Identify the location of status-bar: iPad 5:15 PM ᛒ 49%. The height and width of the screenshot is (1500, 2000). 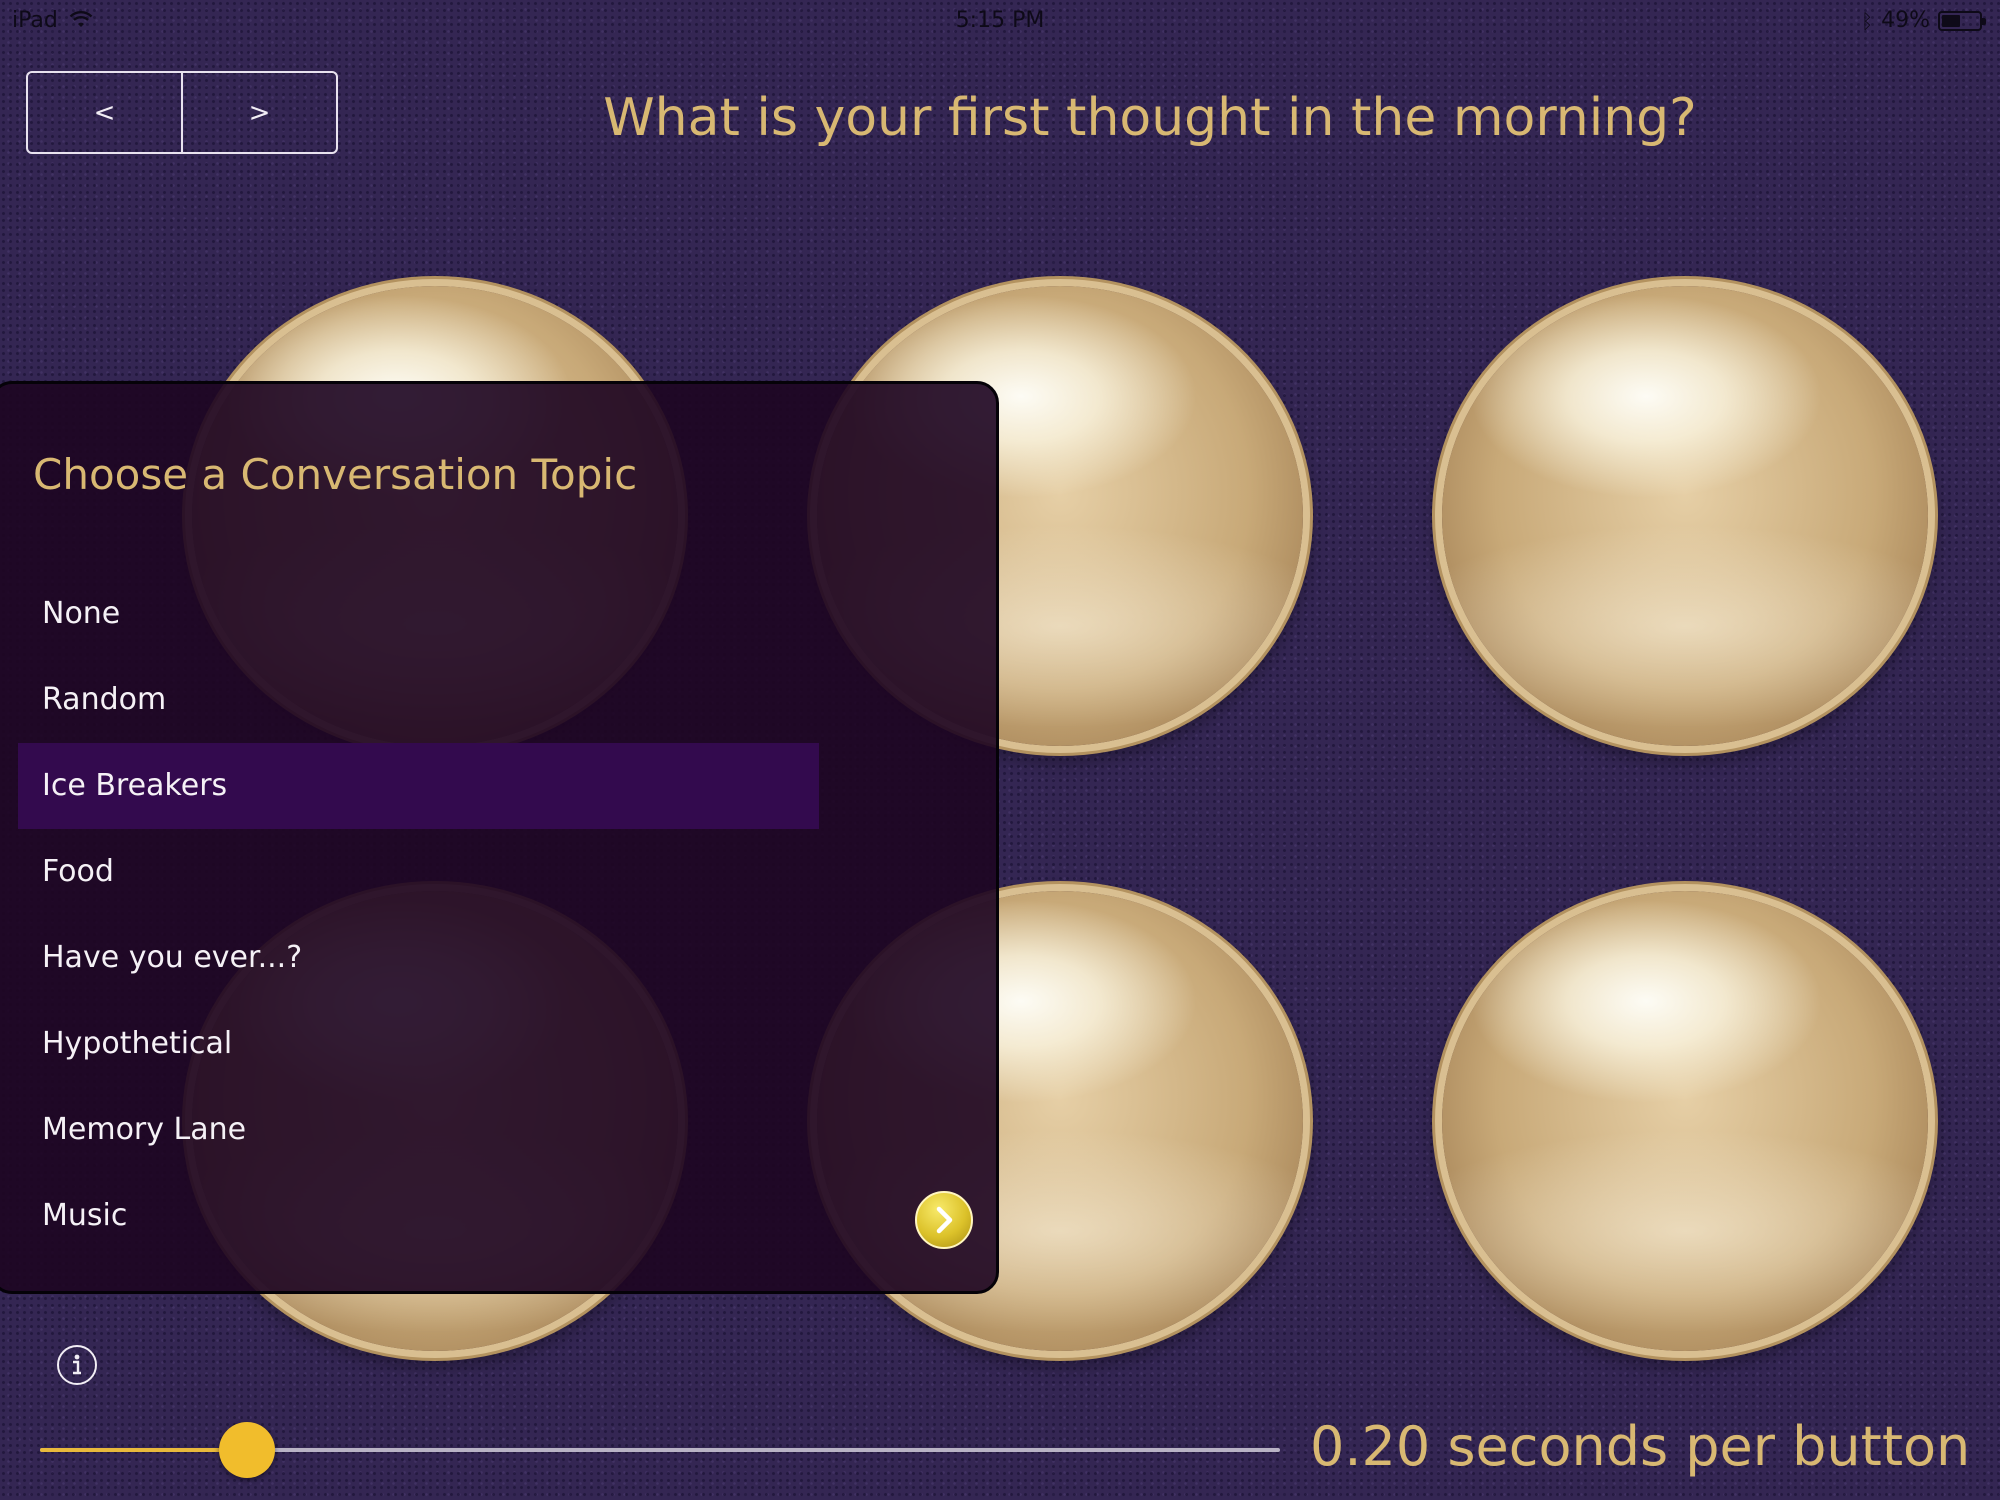
(1000, 20).